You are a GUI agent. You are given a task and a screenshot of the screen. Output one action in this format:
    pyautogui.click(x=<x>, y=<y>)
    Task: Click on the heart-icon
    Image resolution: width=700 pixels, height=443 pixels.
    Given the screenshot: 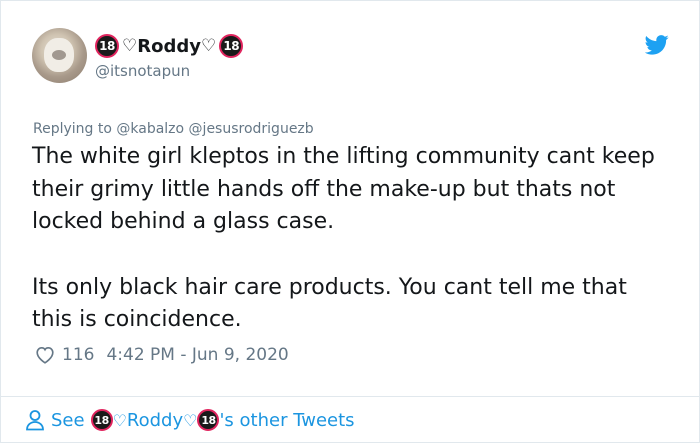 What is the action you would take?
    pyautogui.click(x=45, y=355)
    